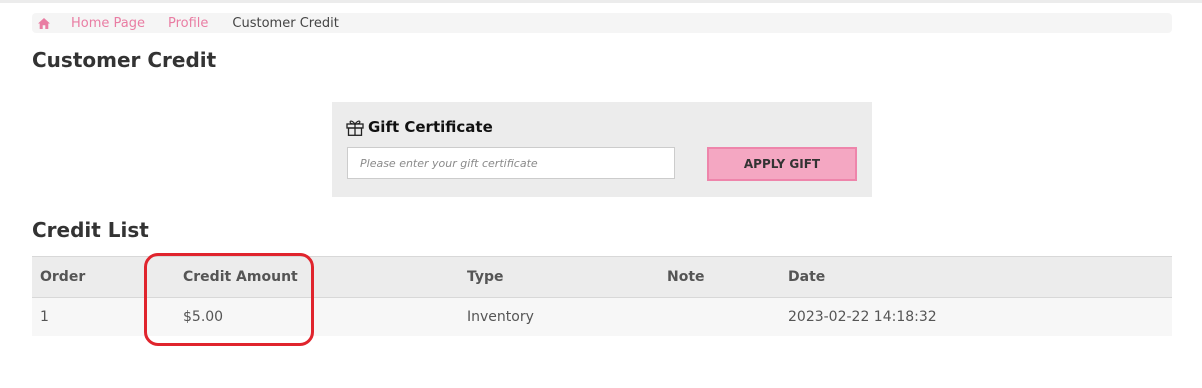 This screenshot has height=388, width=1202. Describe the element at coordinates (203, 316) in the screenshot. I see `cell-credit-amount: $5.00` at that location.